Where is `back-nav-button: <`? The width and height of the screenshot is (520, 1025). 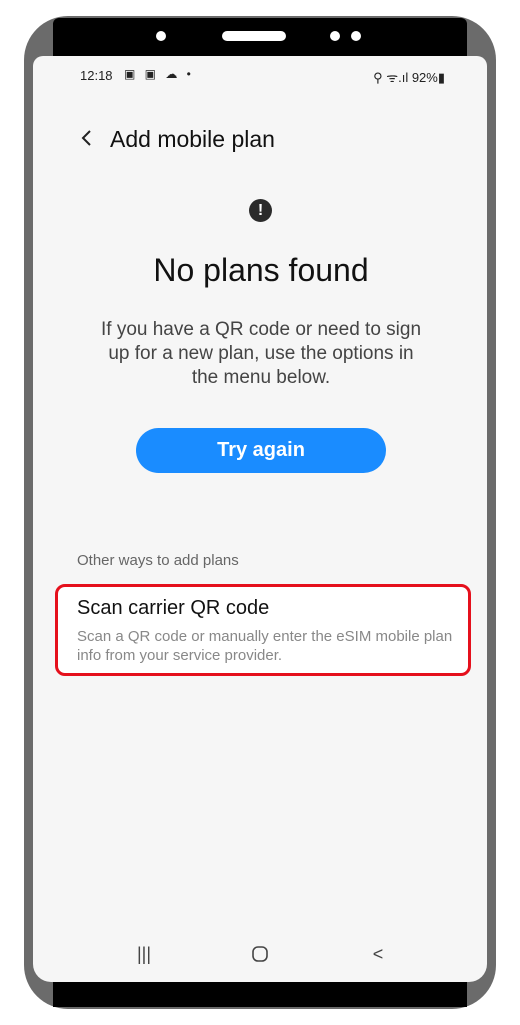 back-nav-button: < is located at coordinates (378, 954).